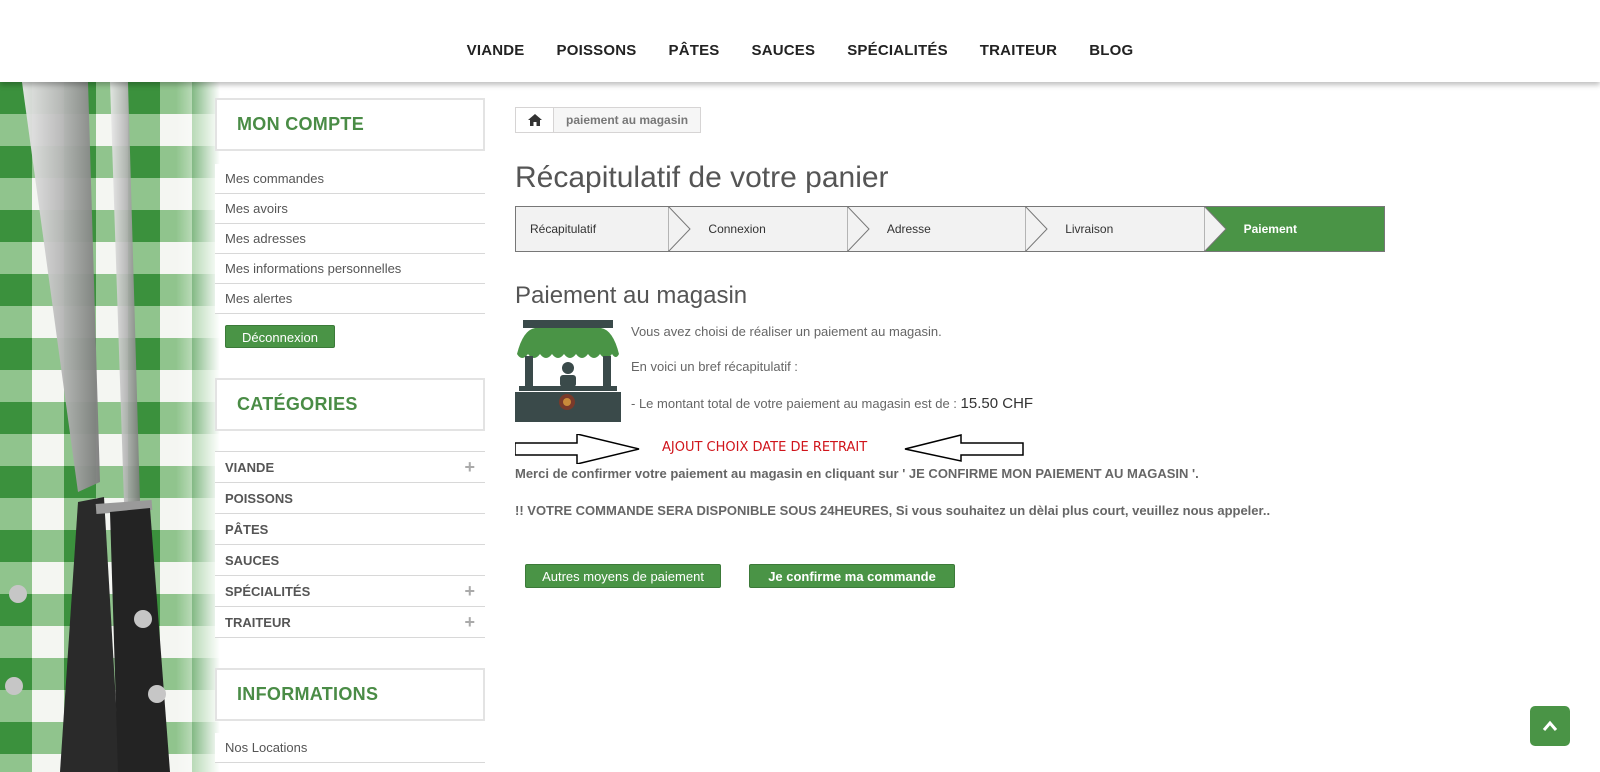  Describe the element at coordinates (297, 404) in the screenshot. I see `categories-title: CATÉGORIES` at that location.